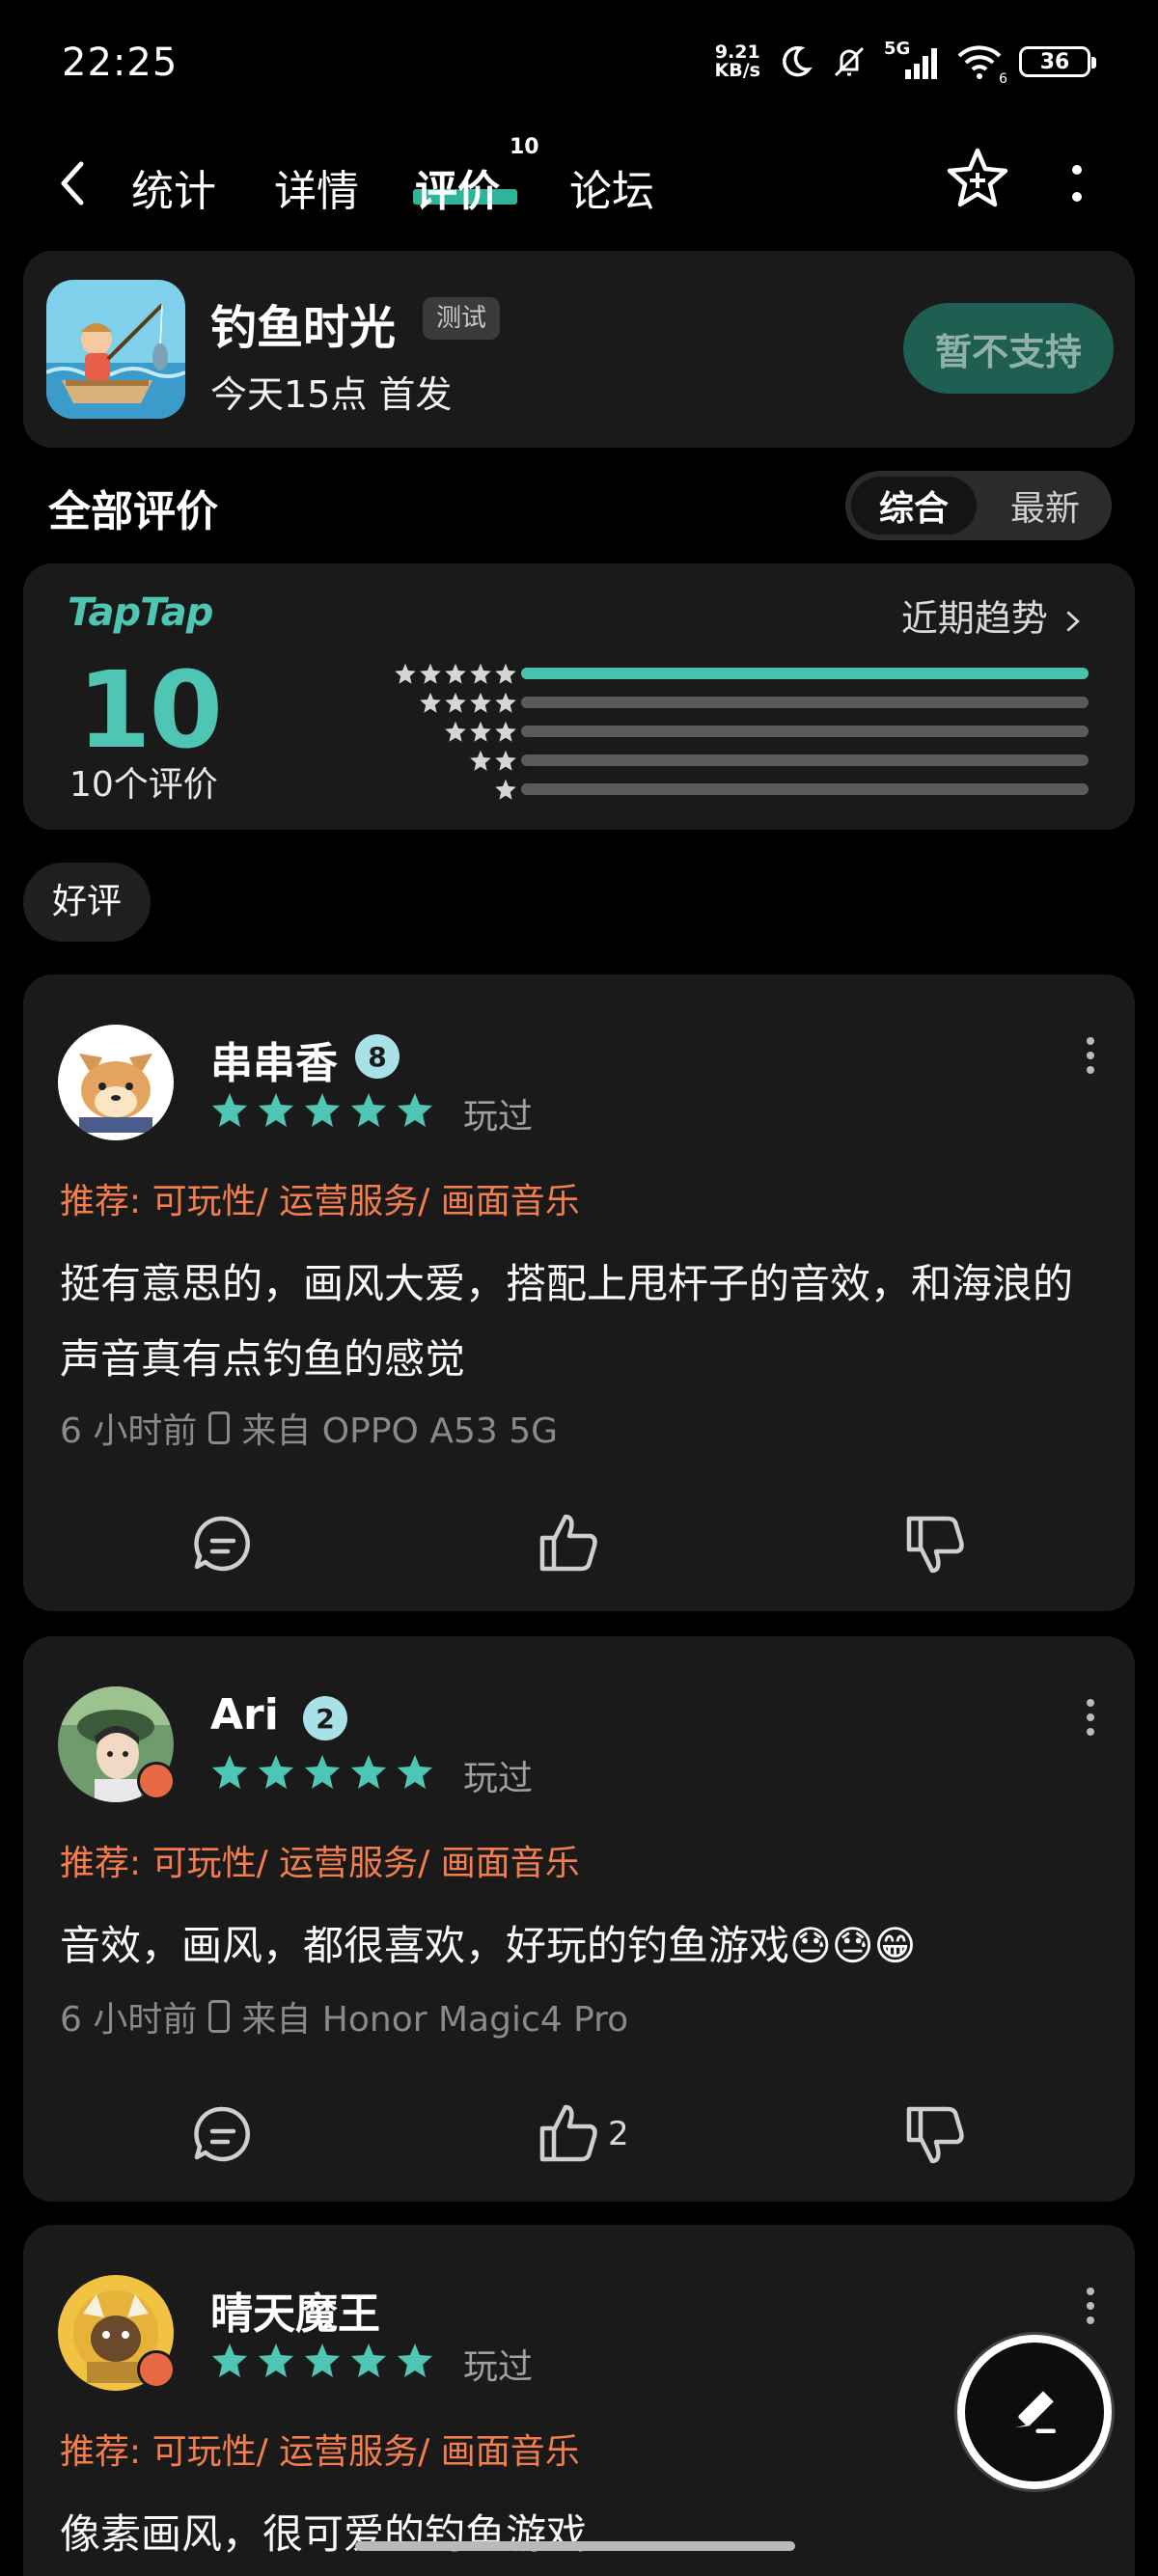 The width and height of the screenshot is (1158, 2576). What do you see at coordinates (219, 1428) in the screenshot?
I see `phone-icon` at bounding box center [219, 1428].